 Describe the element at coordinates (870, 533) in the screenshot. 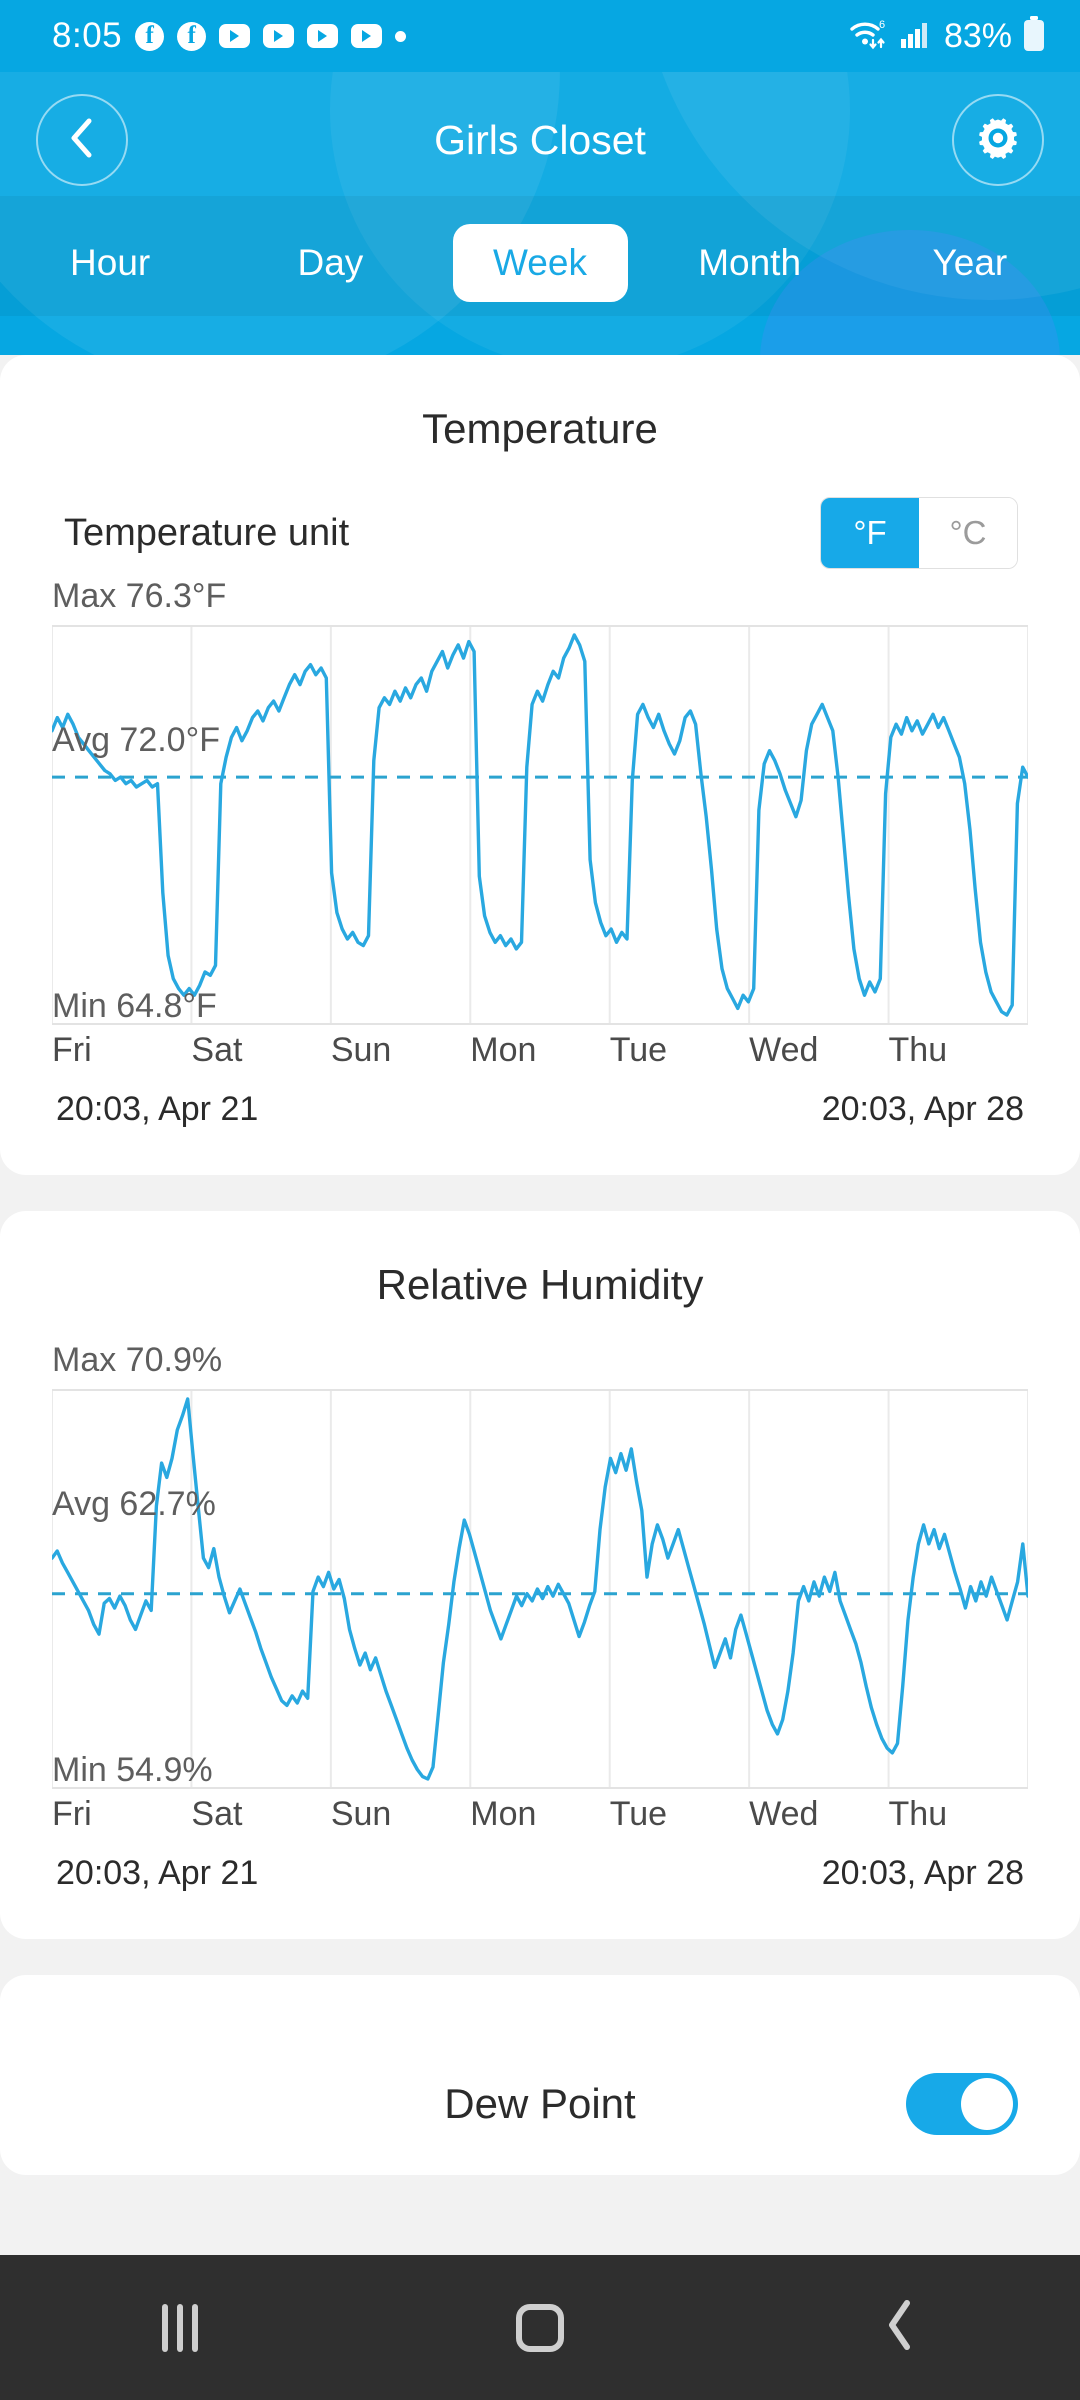

I see `unit-option-fahrenheit: °F` at that location.